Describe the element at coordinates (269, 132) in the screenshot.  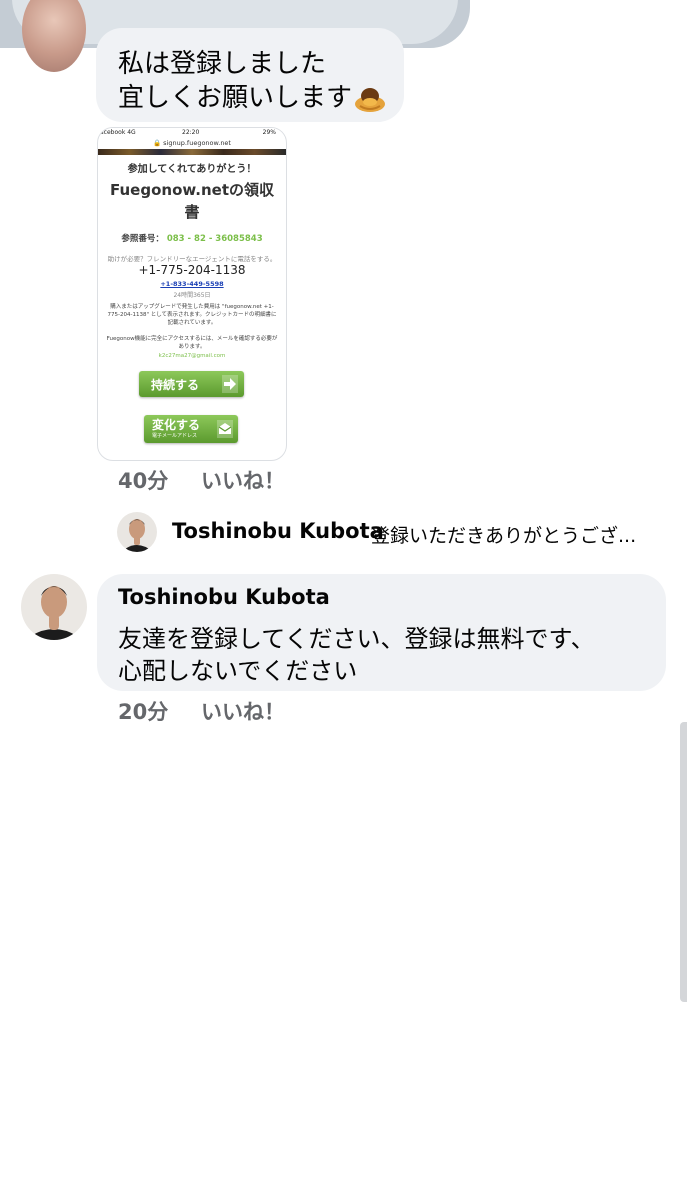
I see `status-battery: 29%` at that location.